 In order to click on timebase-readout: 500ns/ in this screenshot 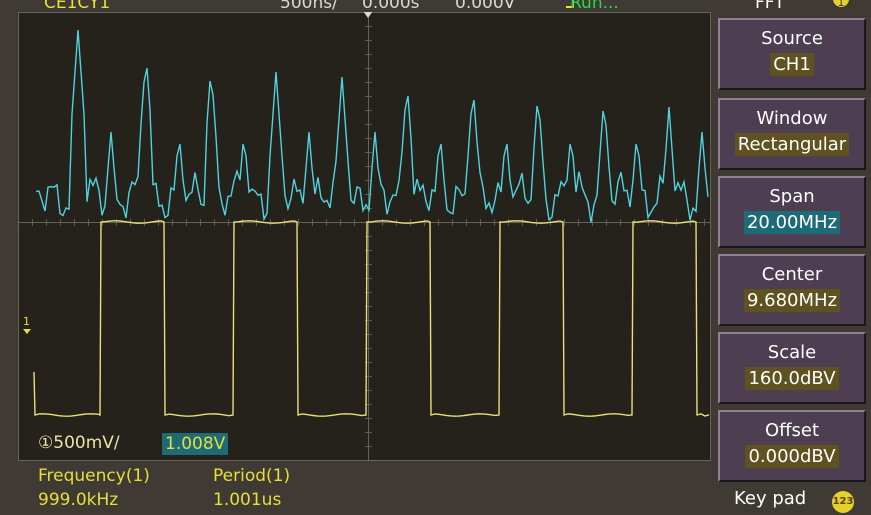, I will do `click(309, 6)`.